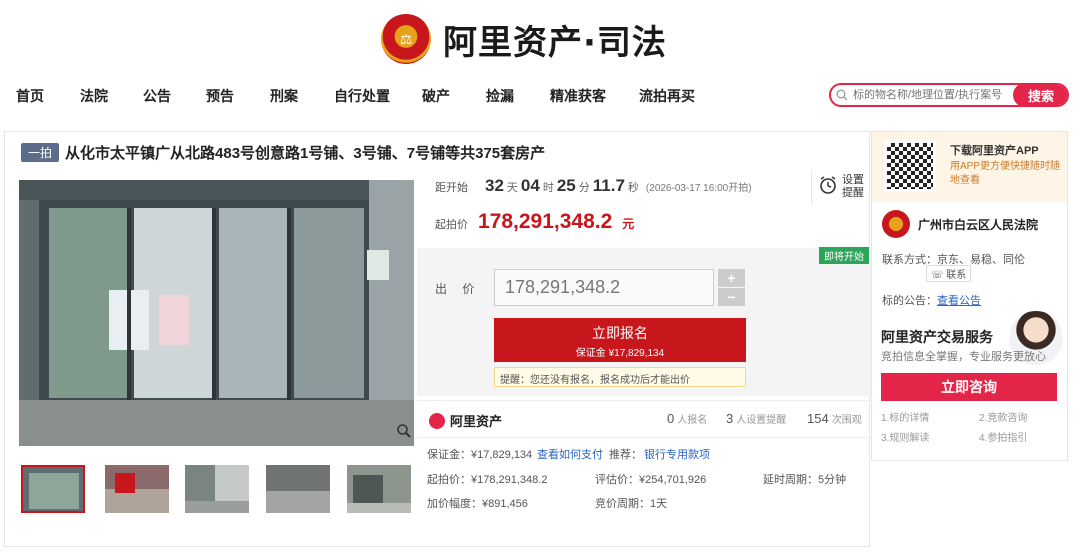  Describe the element at coordinates (157, 96) in the screenshot. I see `nav-item-announcement: 公告` at that location.